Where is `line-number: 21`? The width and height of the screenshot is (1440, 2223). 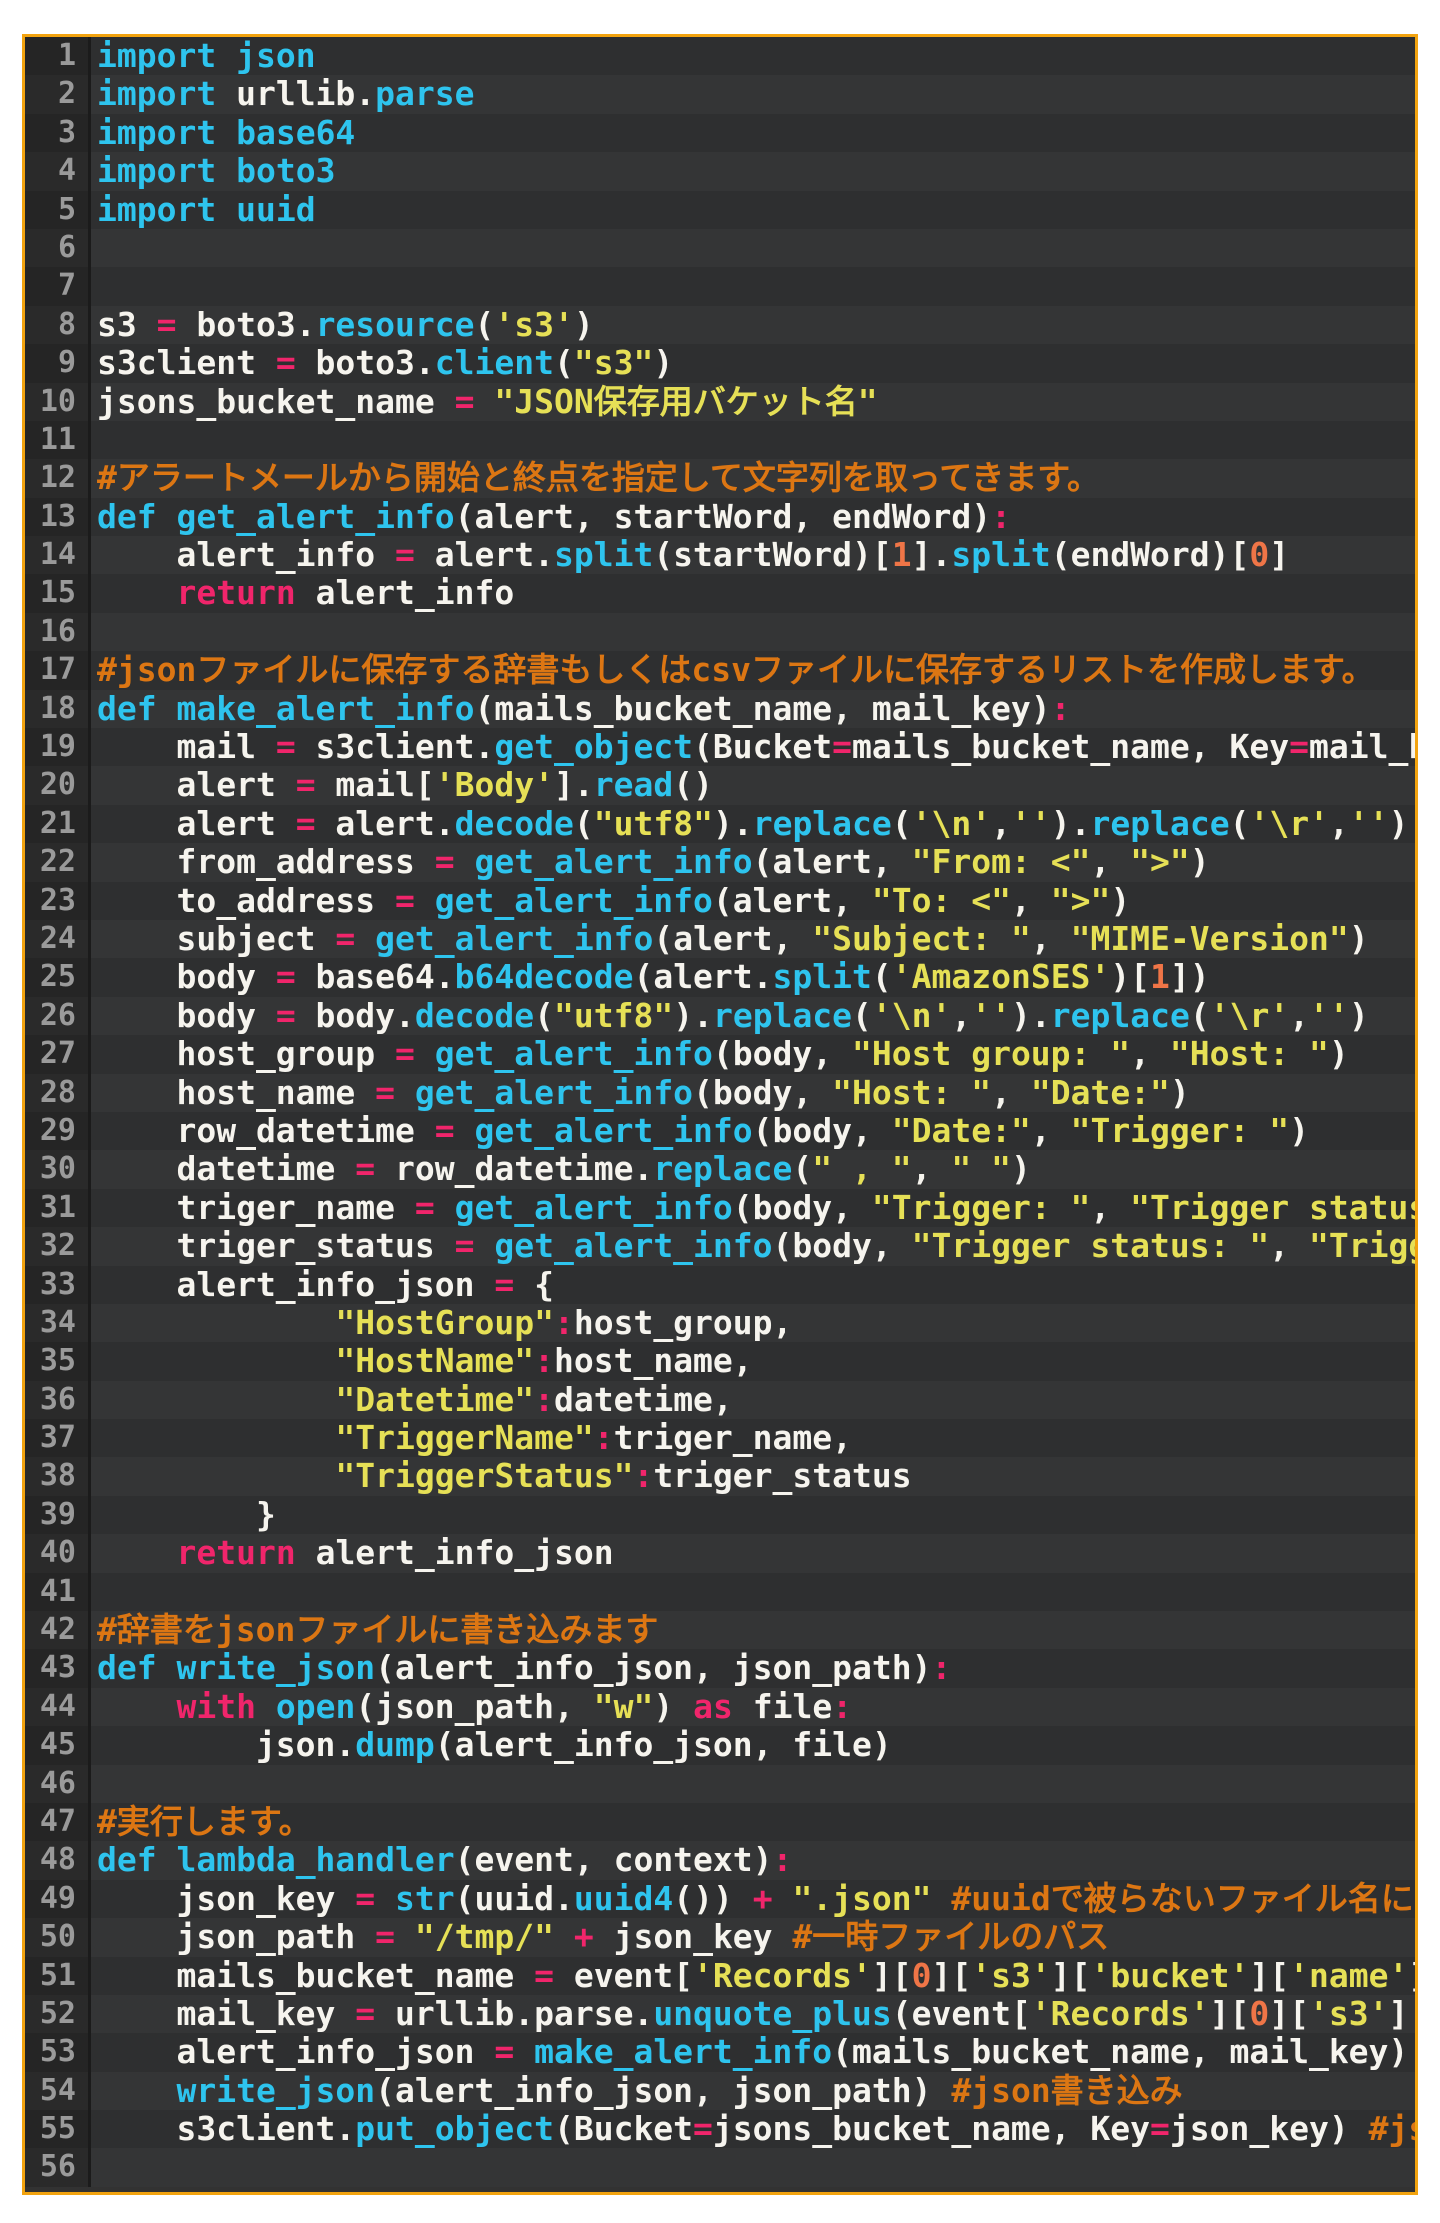 line-number: 21 is located at coordinates (58, 824).